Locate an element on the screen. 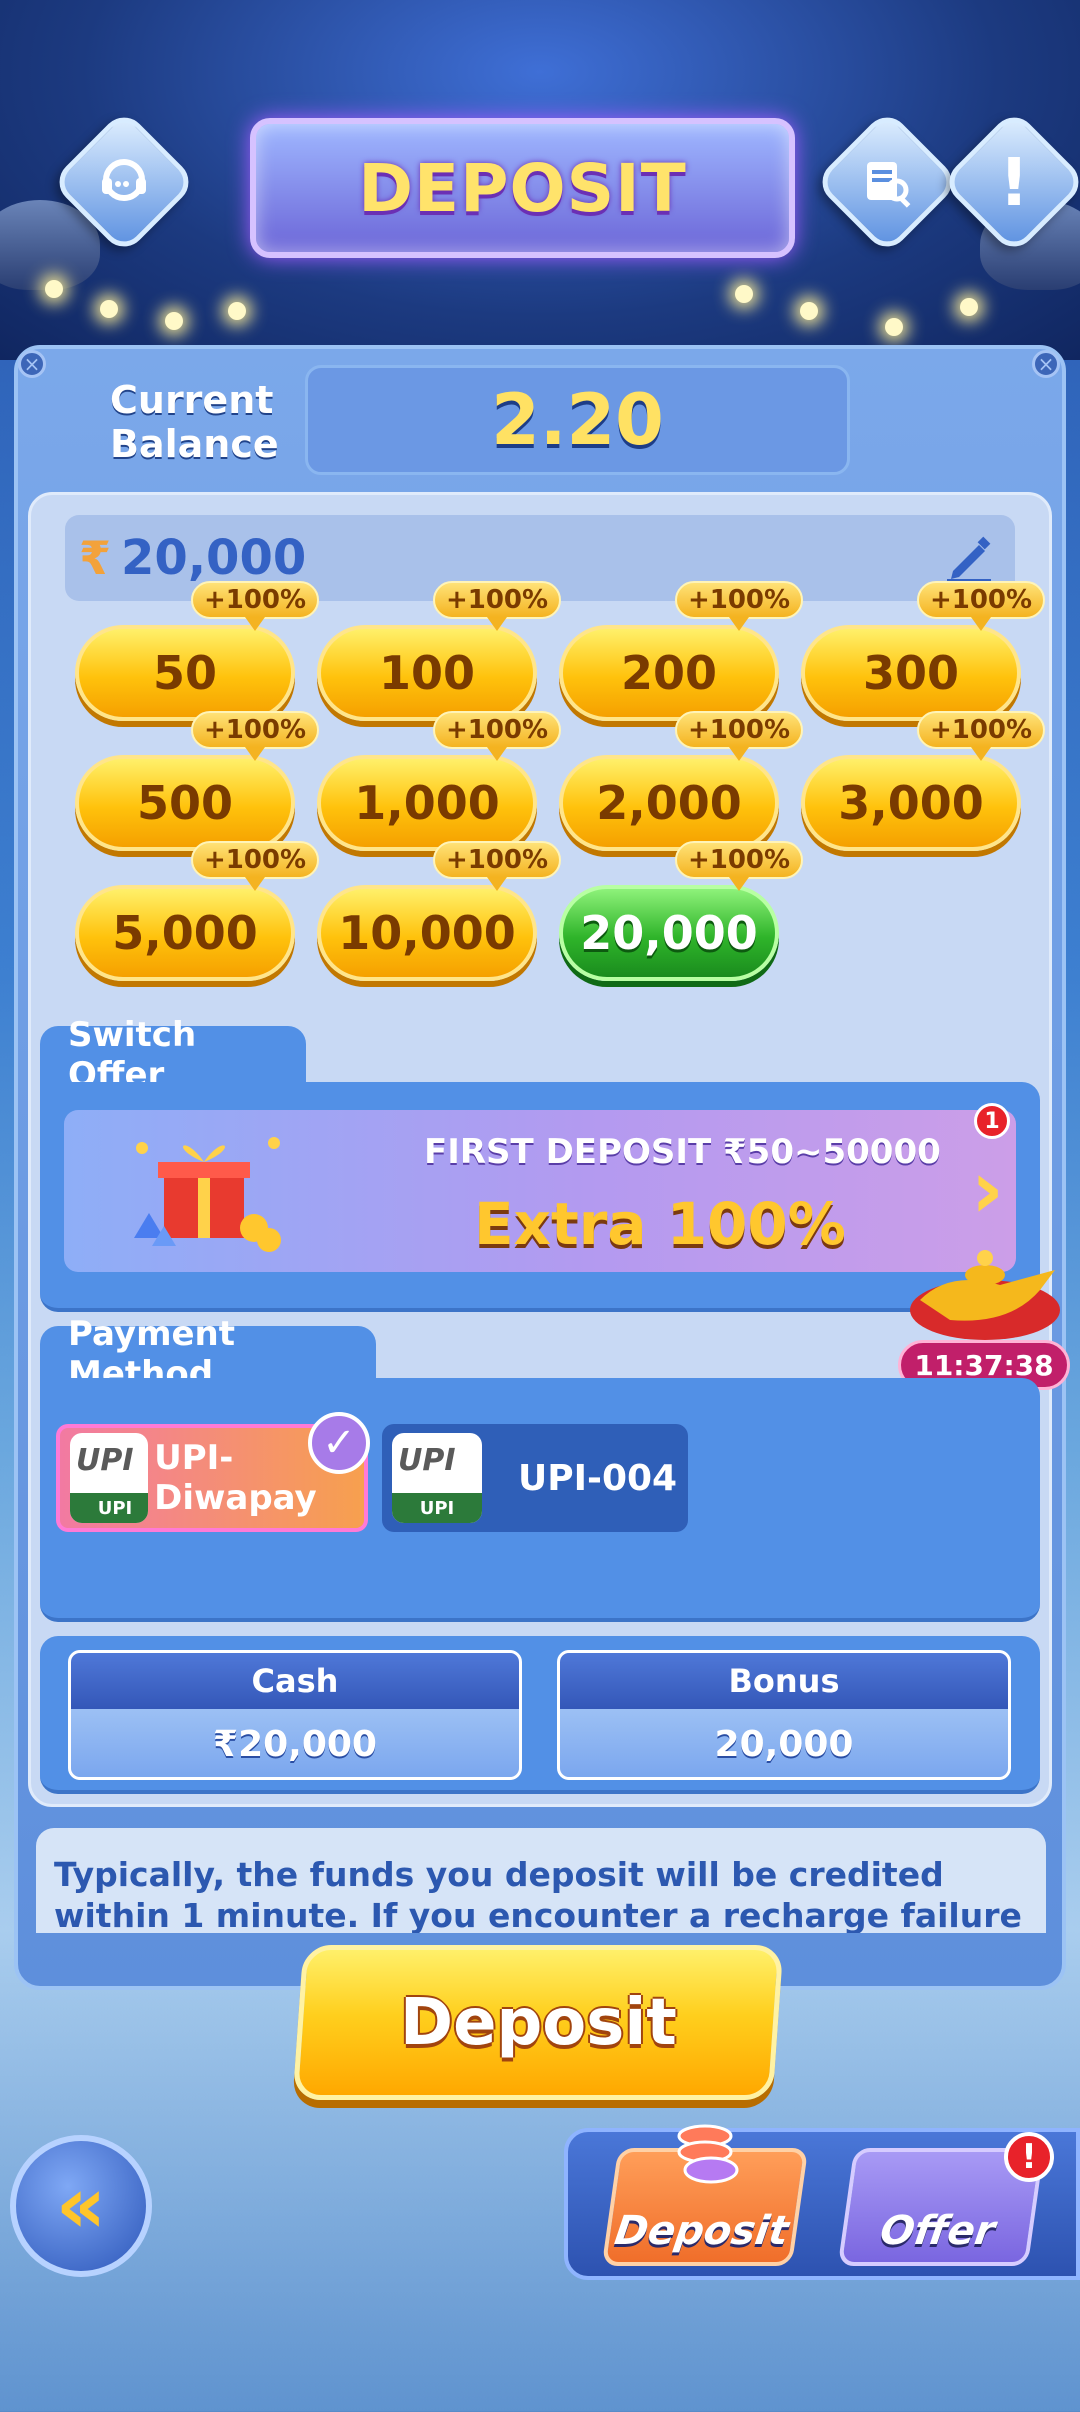 The height and width of the screenshot is (2412, 1080). amount-chip: 1,000 is located at coordinates (427, 803).